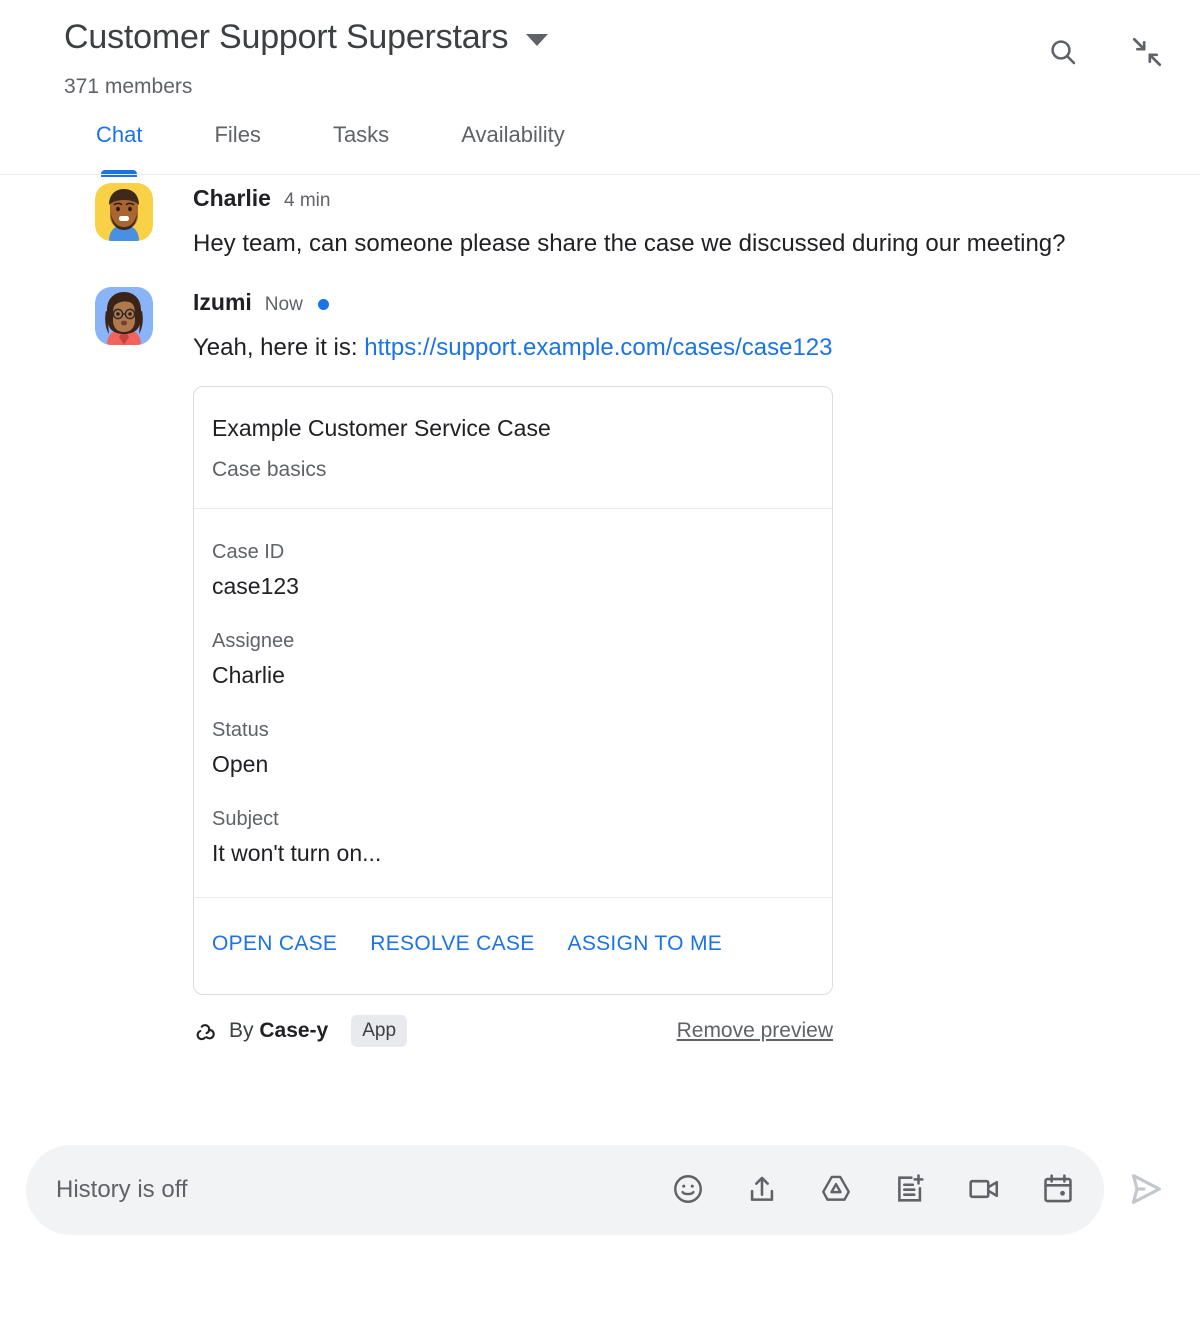  I want to click on add-note-button, so click(910, 1190).